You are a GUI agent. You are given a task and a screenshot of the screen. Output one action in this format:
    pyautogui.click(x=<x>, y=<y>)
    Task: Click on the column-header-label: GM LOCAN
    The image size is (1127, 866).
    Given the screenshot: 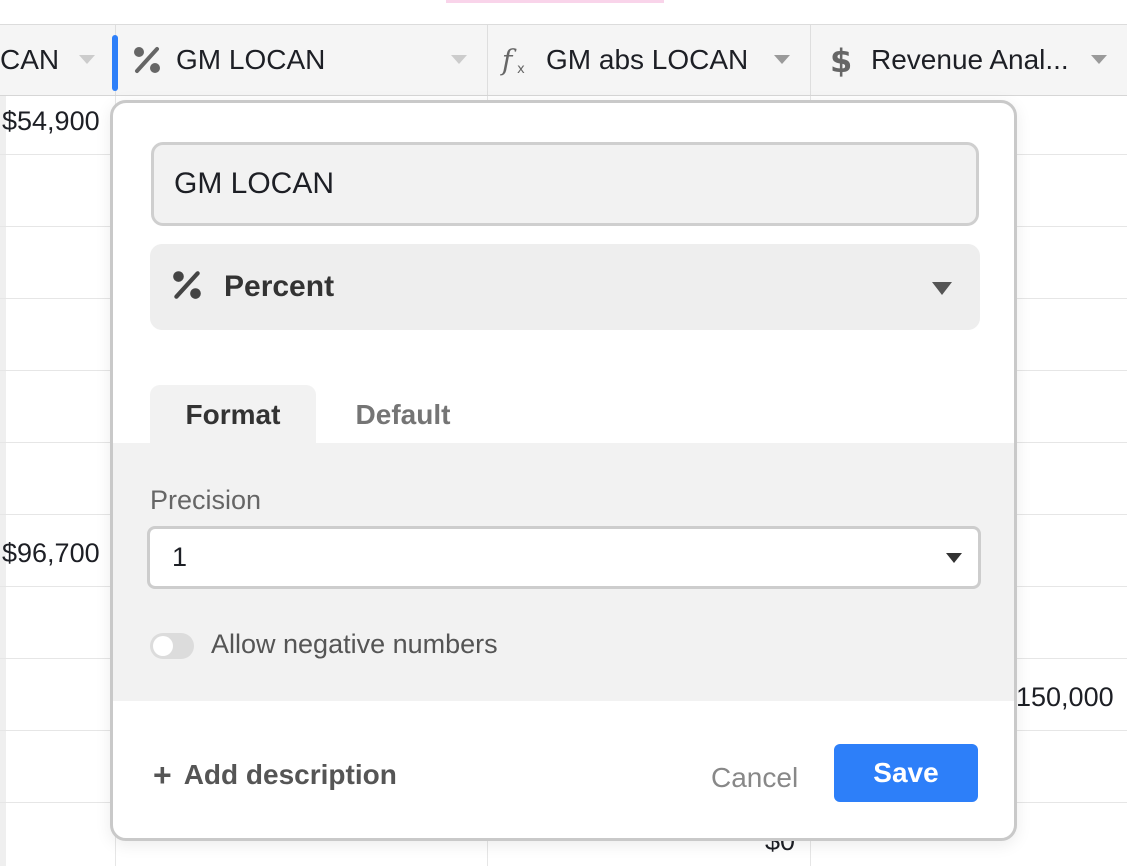 What is the action you would take?
    pyautogui.click(x=251, y=59)
    